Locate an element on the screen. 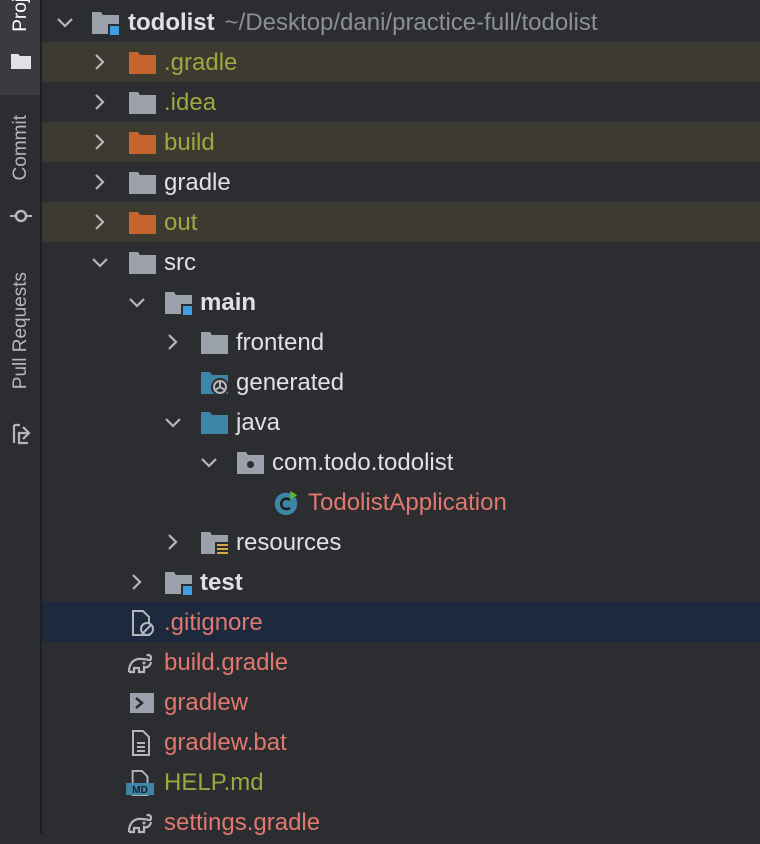 This screenshot has height=844, width=760. tree-row-build-gradle: build.gradle is located at coordinates (401, 662).